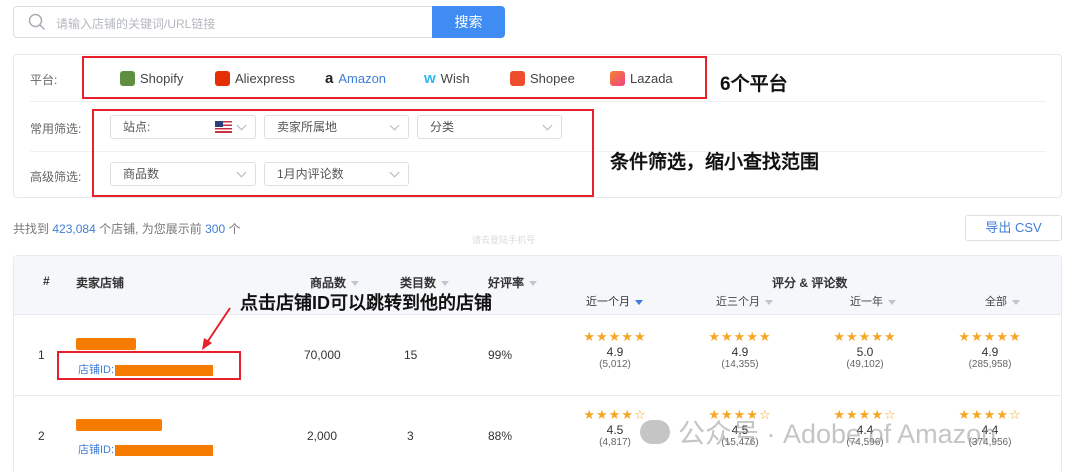  I want to click on positive-rate-header-label: 好评率, so click(506, 283).